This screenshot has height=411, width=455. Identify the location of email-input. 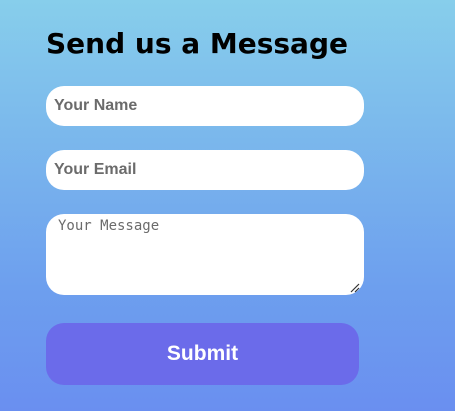
(205, 170).